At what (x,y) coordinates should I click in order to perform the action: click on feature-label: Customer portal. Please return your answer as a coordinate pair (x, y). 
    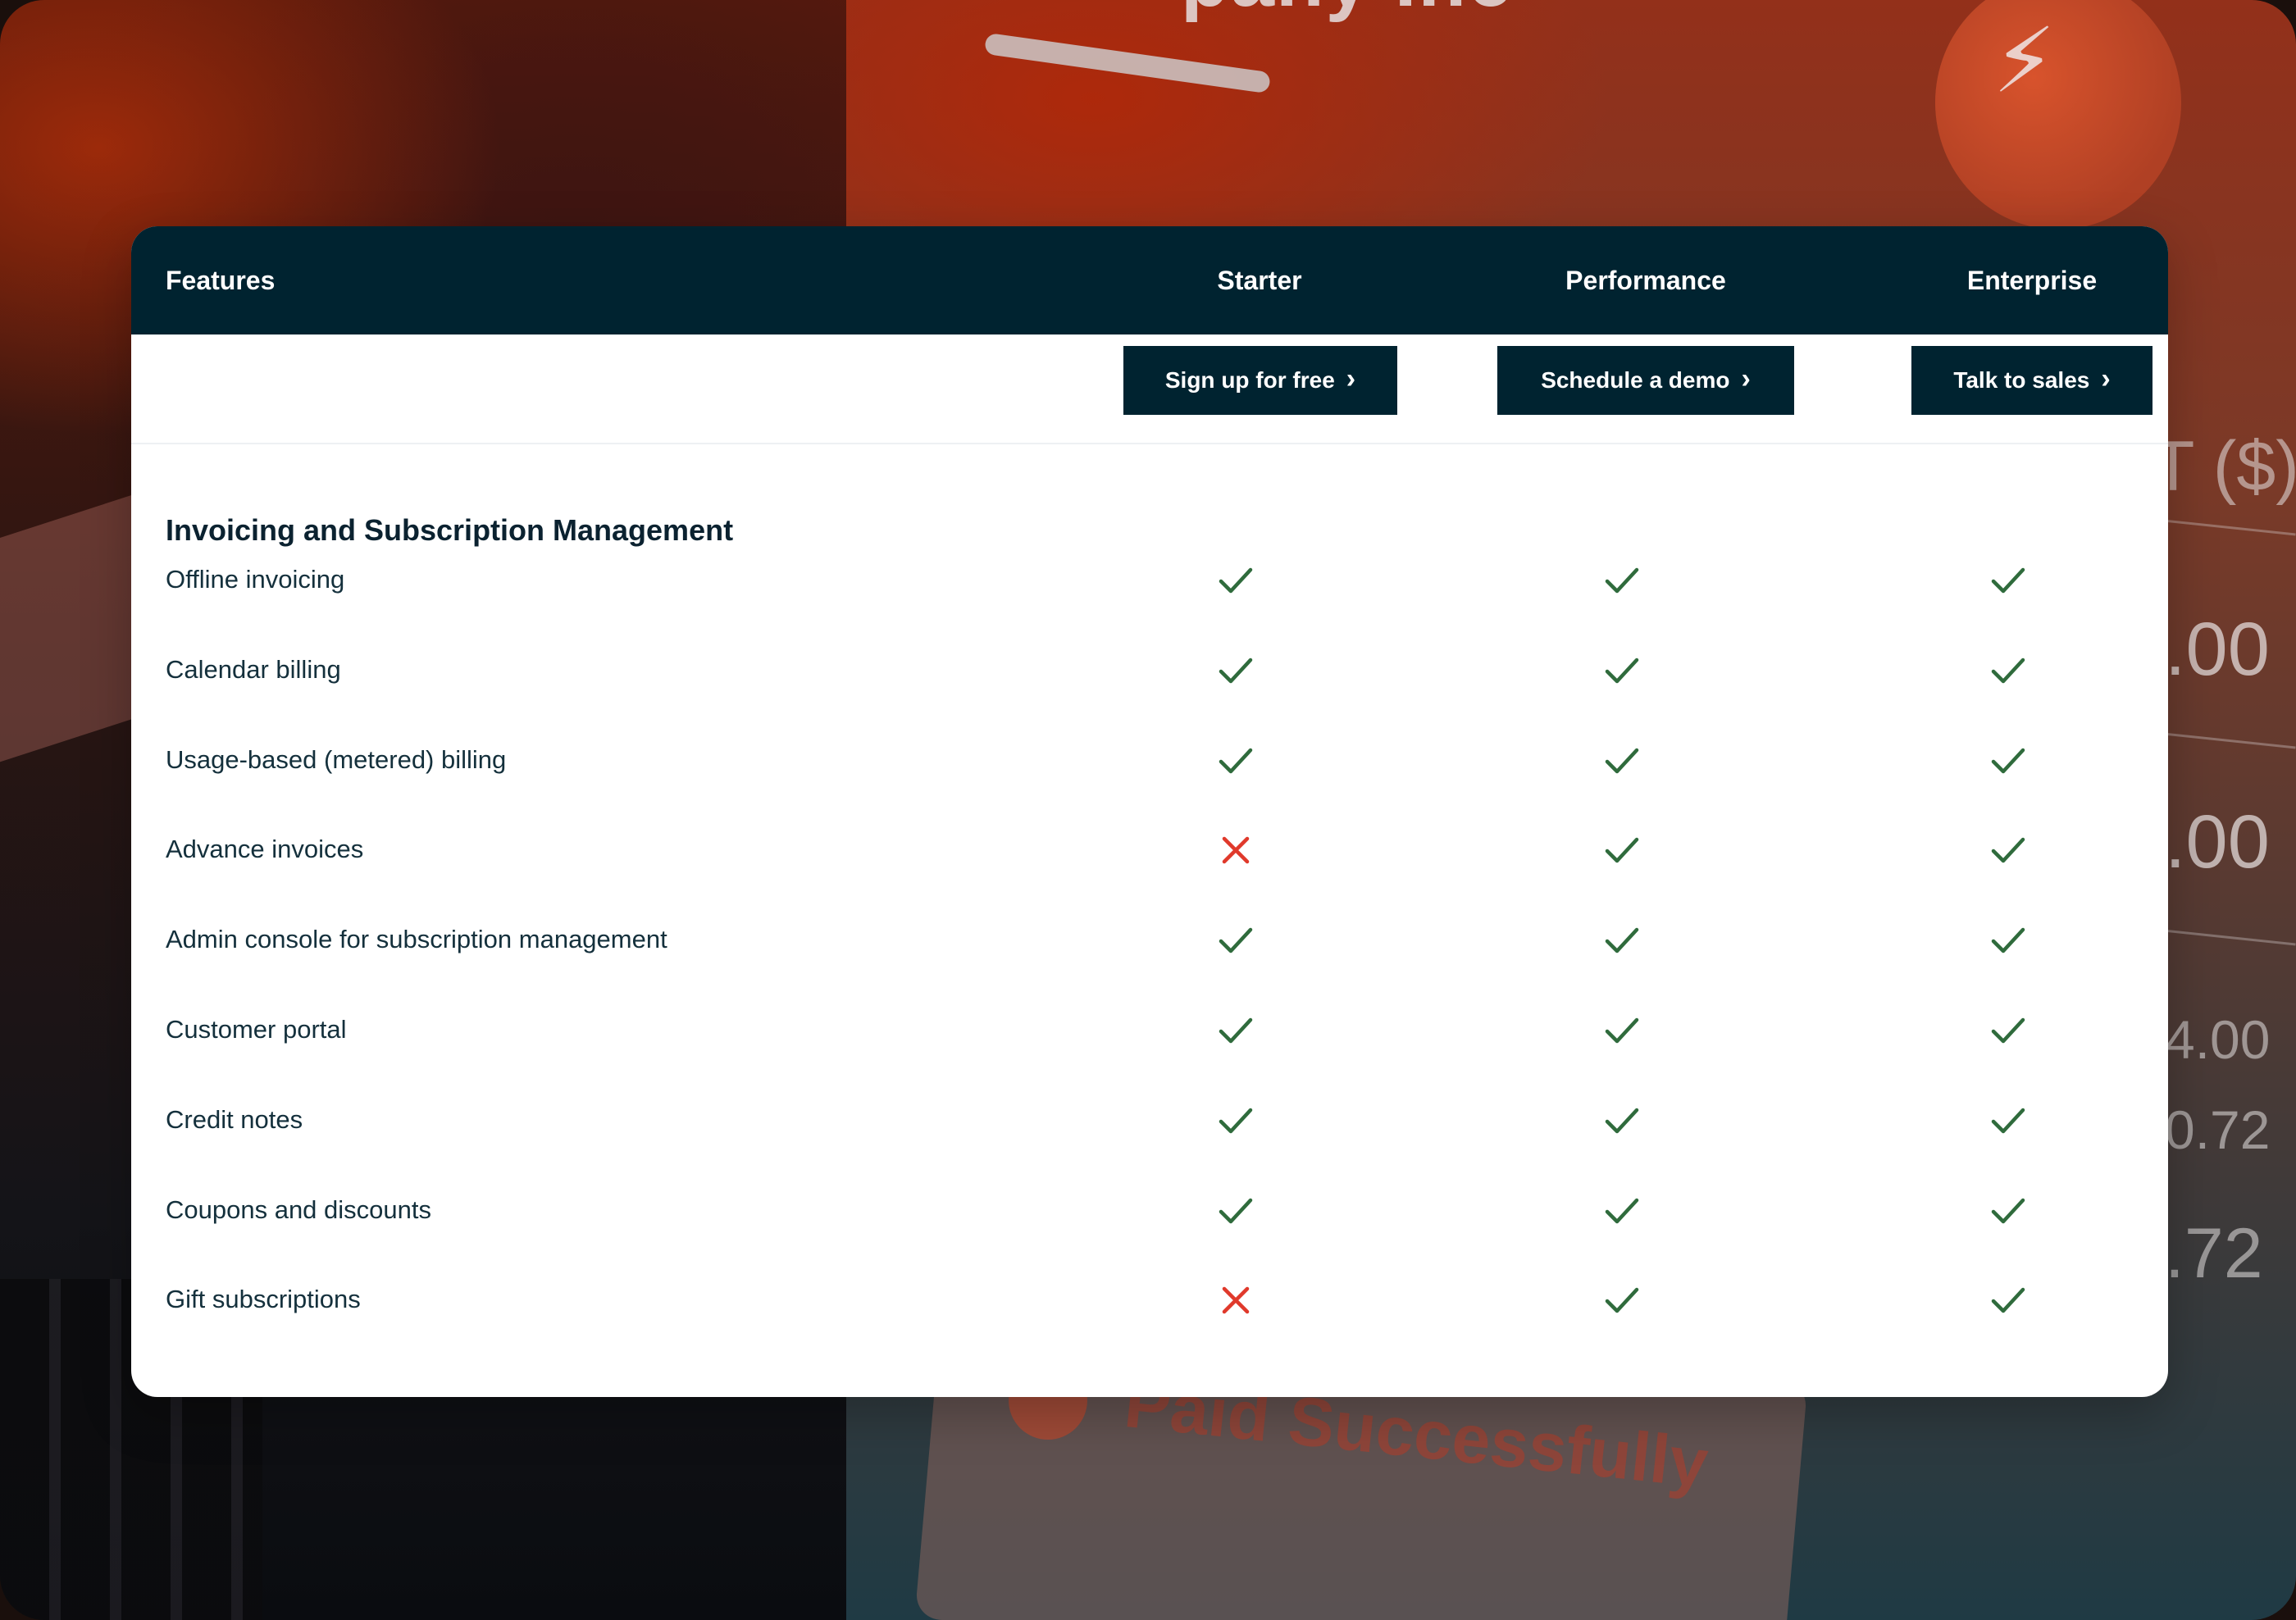
    Looking at the image, I should click on (256, 1029).